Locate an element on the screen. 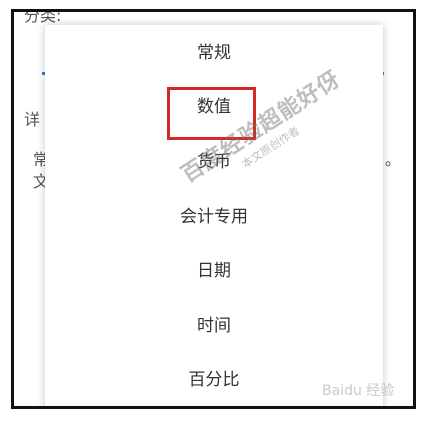 This screenshot has height=421, width=427. option-accounting: 会计专用 is located at coordinates (214, 217).